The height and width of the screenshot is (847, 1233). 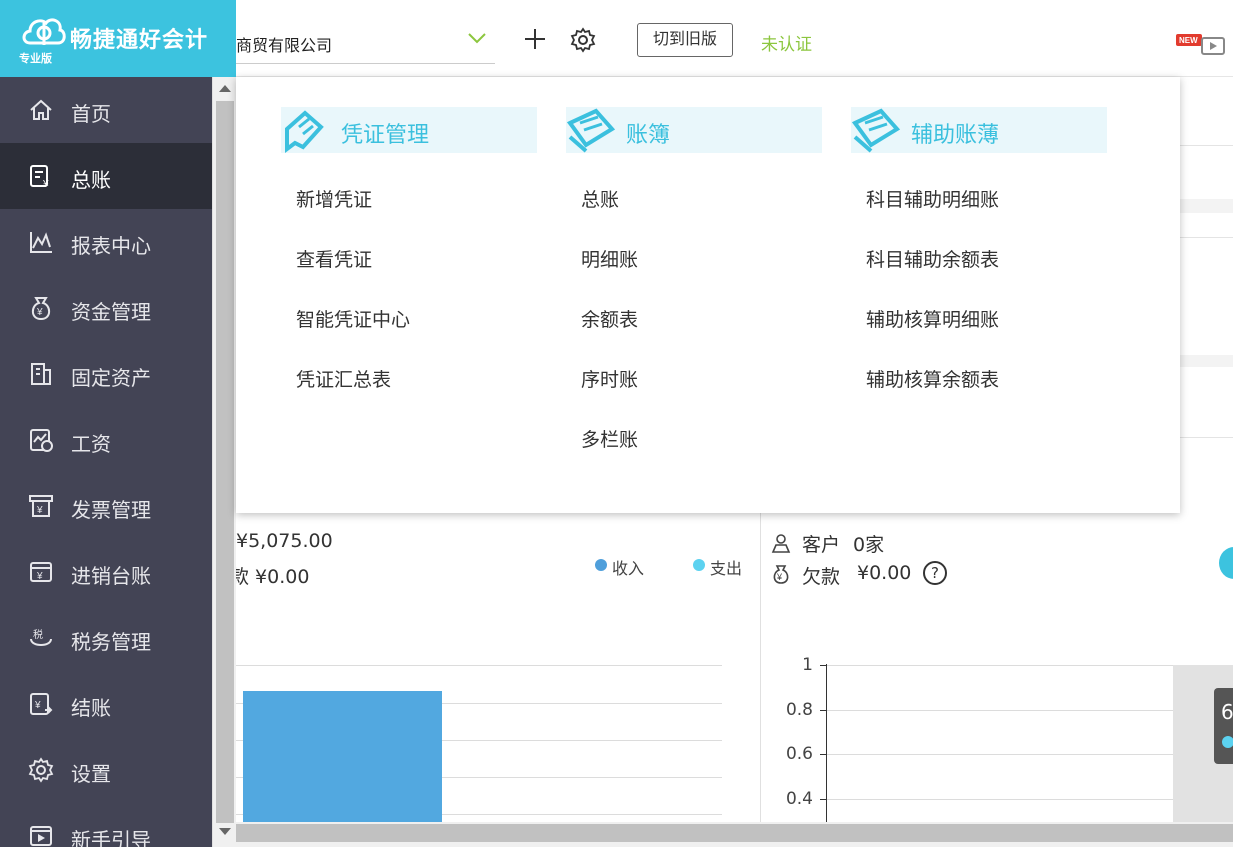 What do you see at coordinates (1202, 44) in the screenshot?
I see `new-video-icon: NEW` at bounding box center [1202, 44].